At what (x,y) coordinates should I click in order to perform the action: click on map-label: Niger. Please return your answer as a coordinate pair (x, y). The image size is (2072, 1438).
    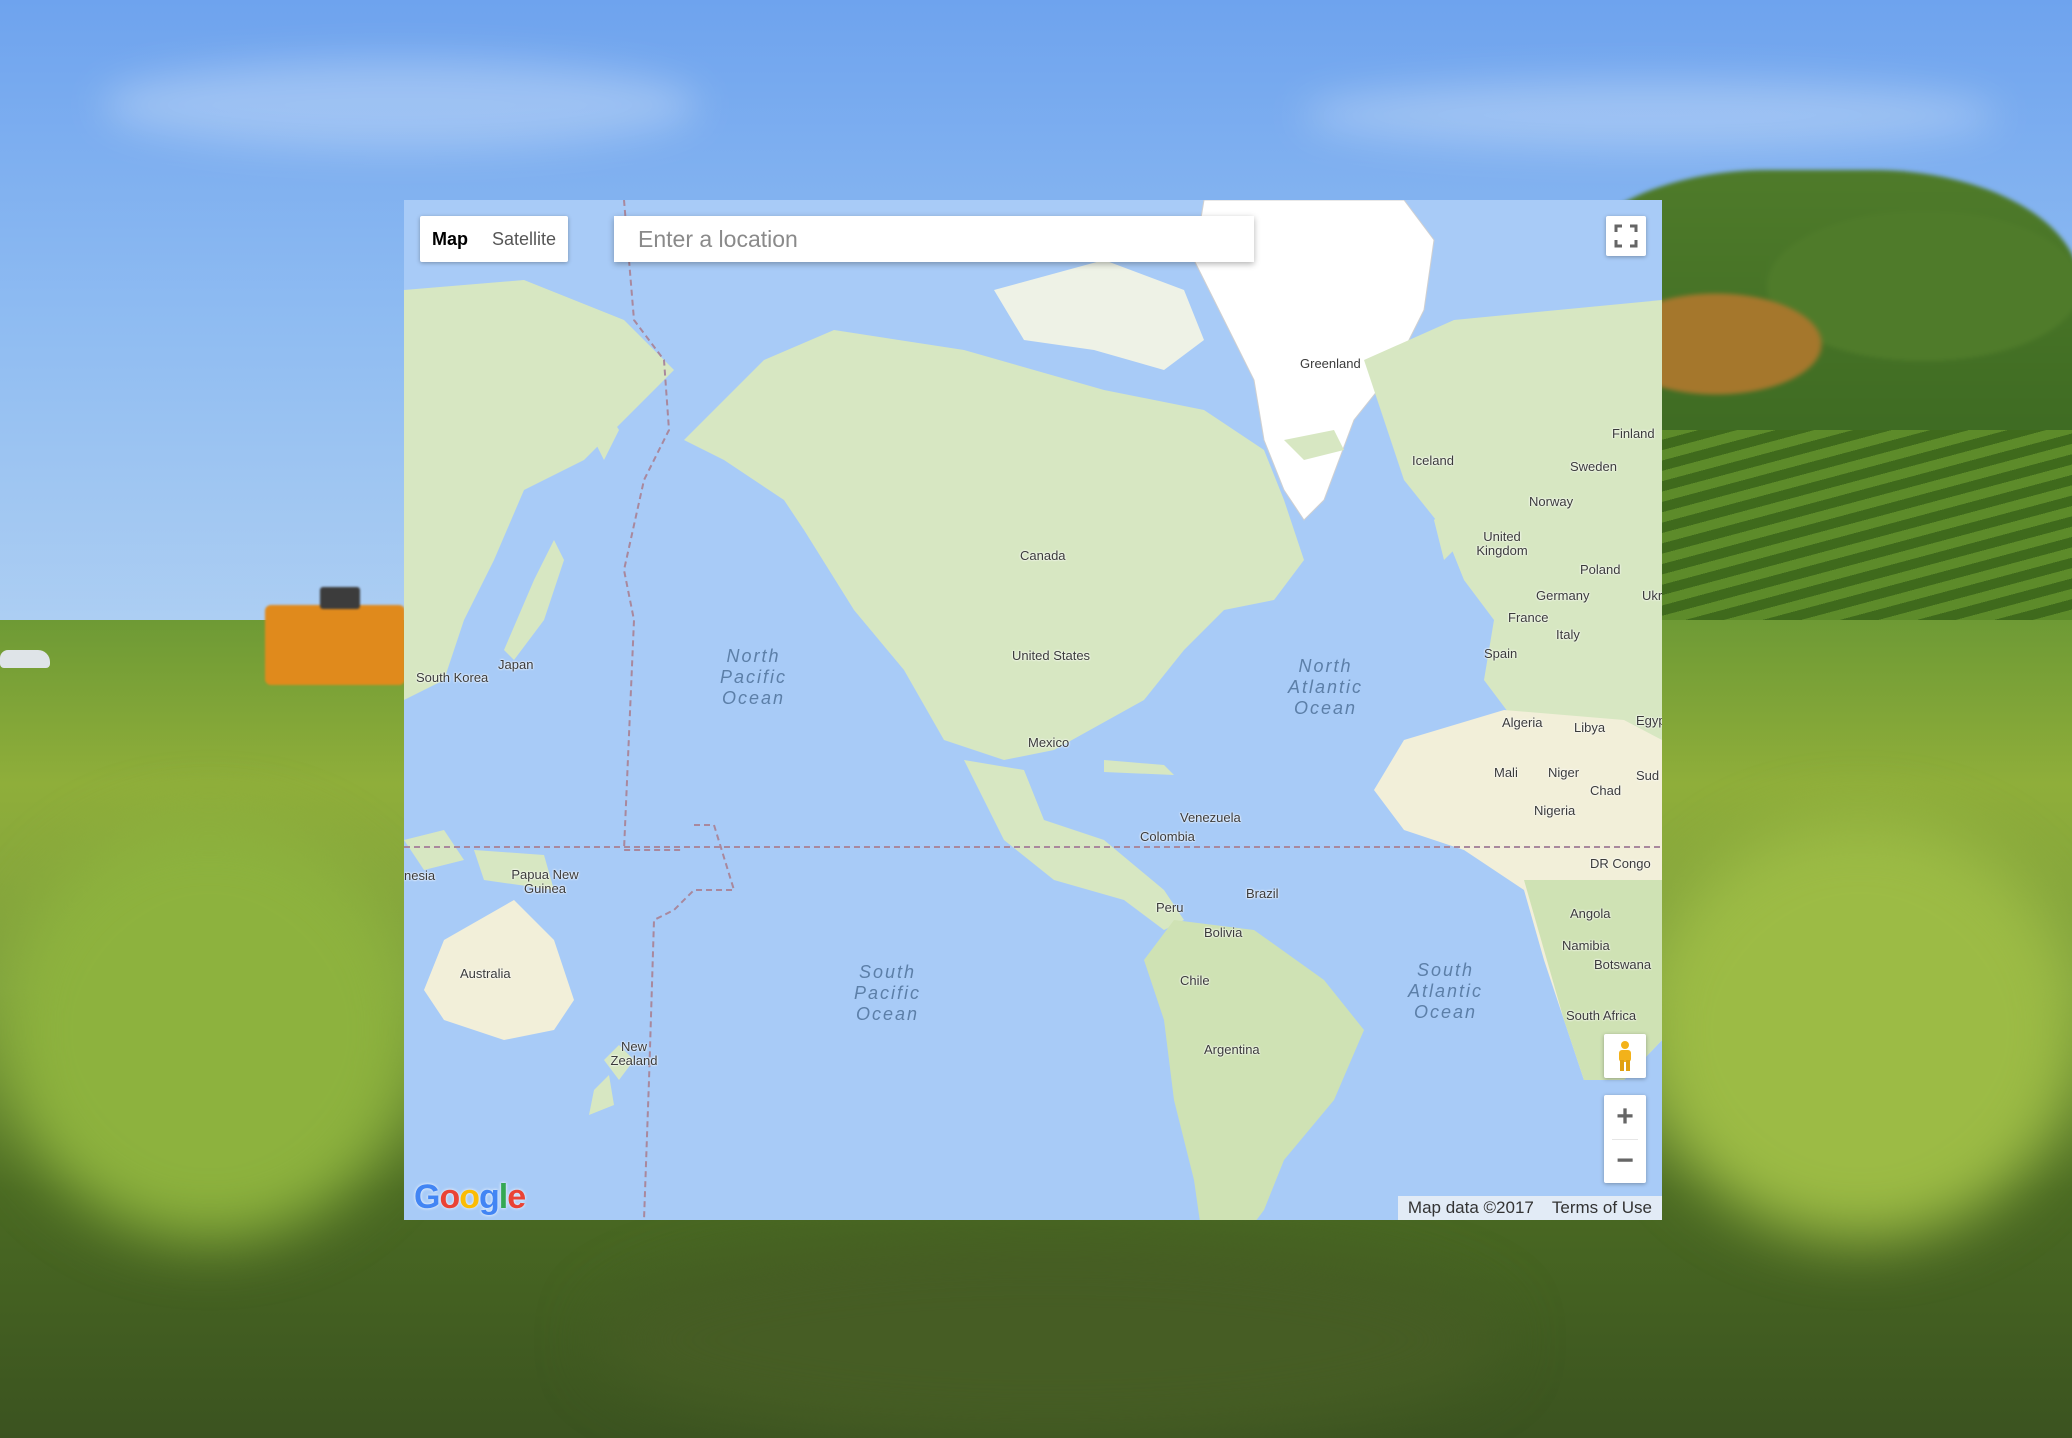
    Looking at the image, I should click on (1564, 772).